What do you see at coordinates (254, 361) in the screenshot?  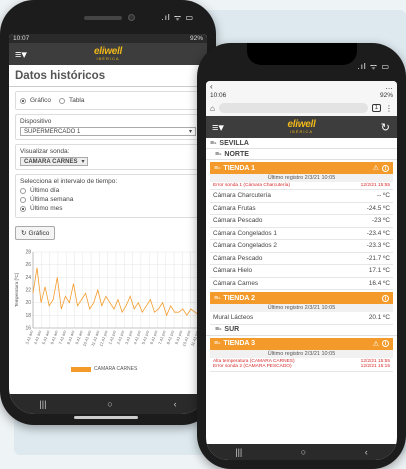 I see `error-text: Alta temperatura (CAMARA CARNES)` at bounding box center [254, 361].